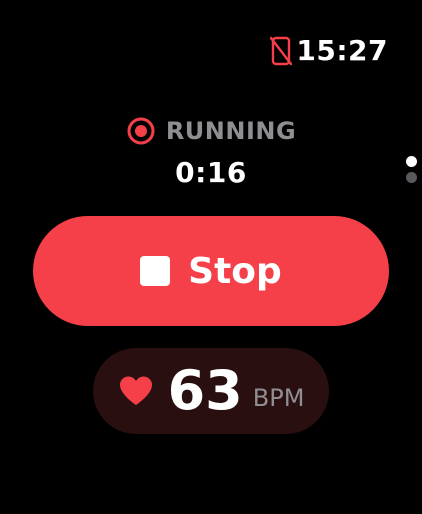 This screenshot has height=514, width=422. What do you see at coordinates (411, 161) in the screenshot?
I see `page-dot-active` at bounding box center [411, 161].